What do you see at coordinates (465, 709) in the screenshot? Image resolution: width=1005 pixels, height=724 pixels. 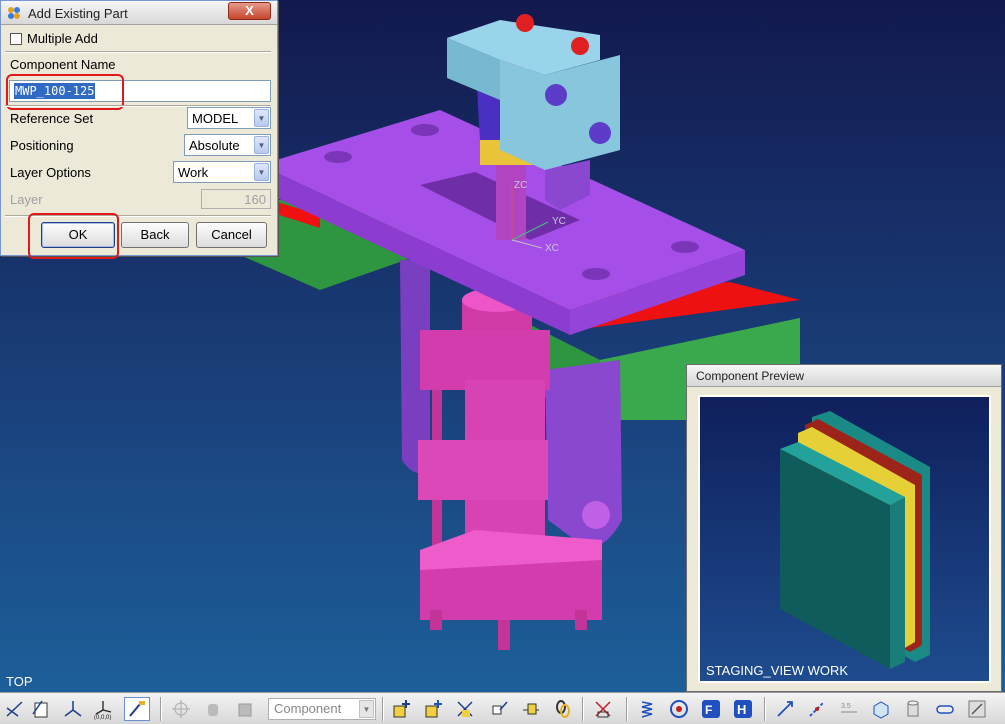 I see `mate-icon` at bounding box center [465, 709].